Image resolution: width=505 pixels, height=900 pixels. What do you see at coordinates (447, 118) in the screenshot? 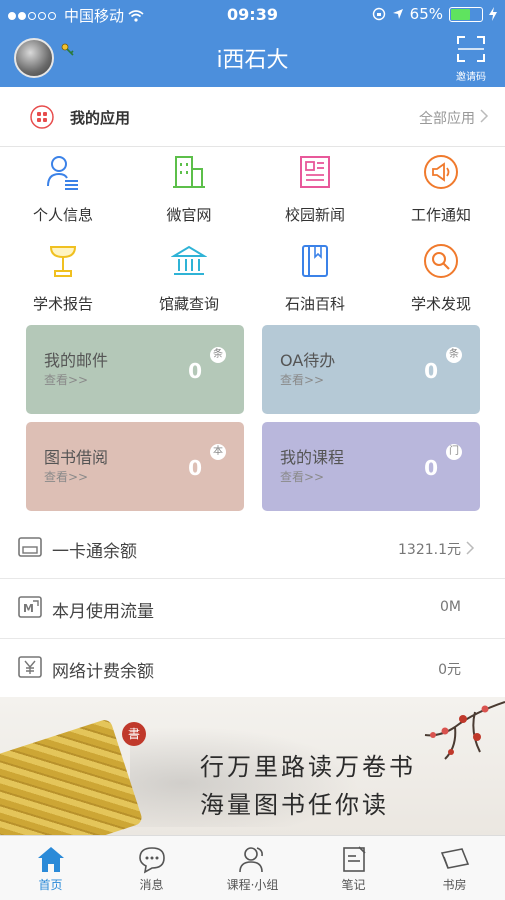
I see `all-apps-link: 全部应用` at bounding box center [447, 118].